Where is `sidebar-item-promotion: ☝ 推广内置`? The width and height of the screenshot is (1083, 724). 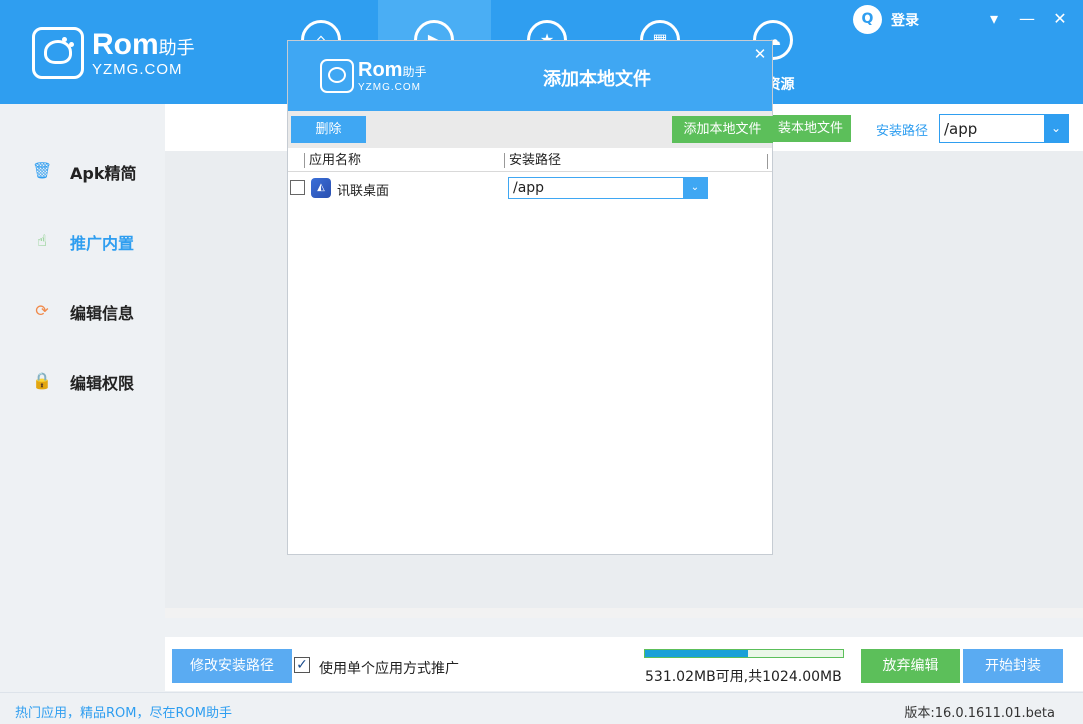 sidebar-item-promotion: ☝ 推广内置 is located at coordinates (82, 240).